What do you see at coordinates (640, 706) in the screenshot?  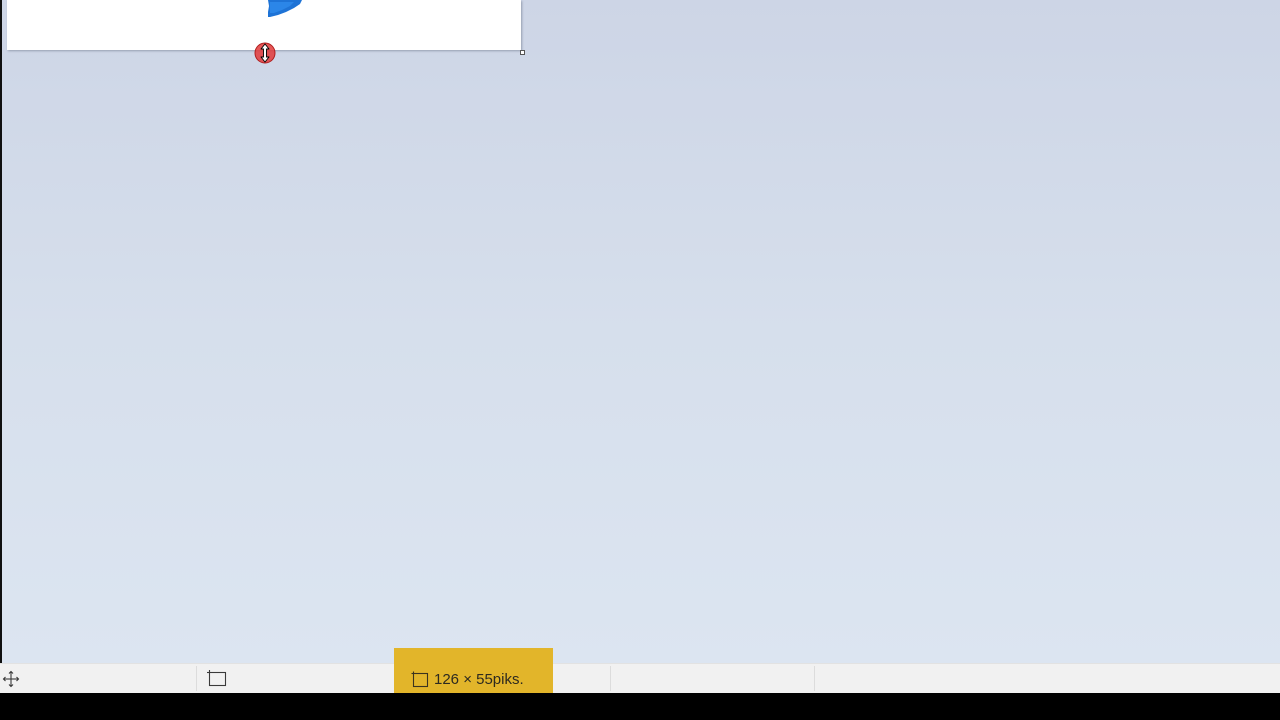 I see `taskbar` at bounding box center [640, 706].